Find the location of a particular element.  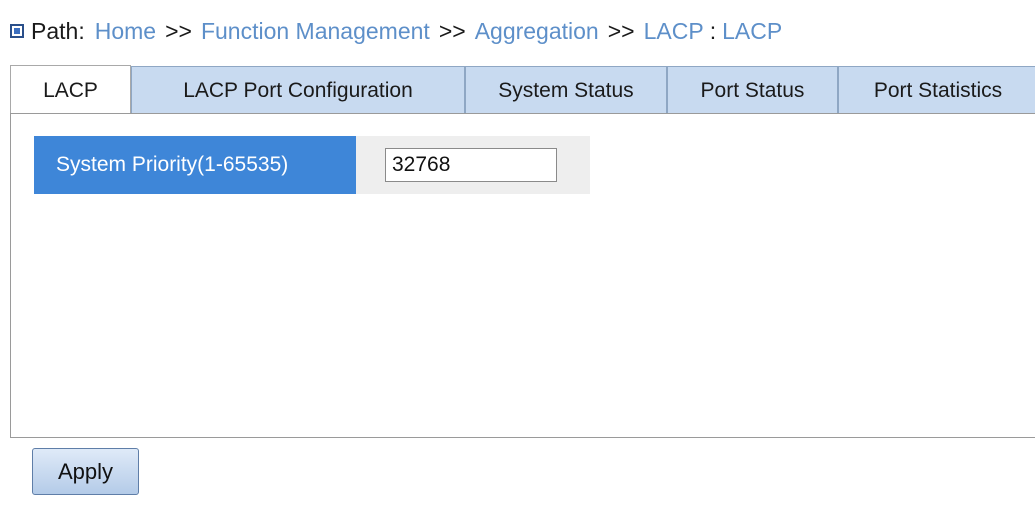

breadcrumb-lacp: LACP is located at coordinates (674, 31).